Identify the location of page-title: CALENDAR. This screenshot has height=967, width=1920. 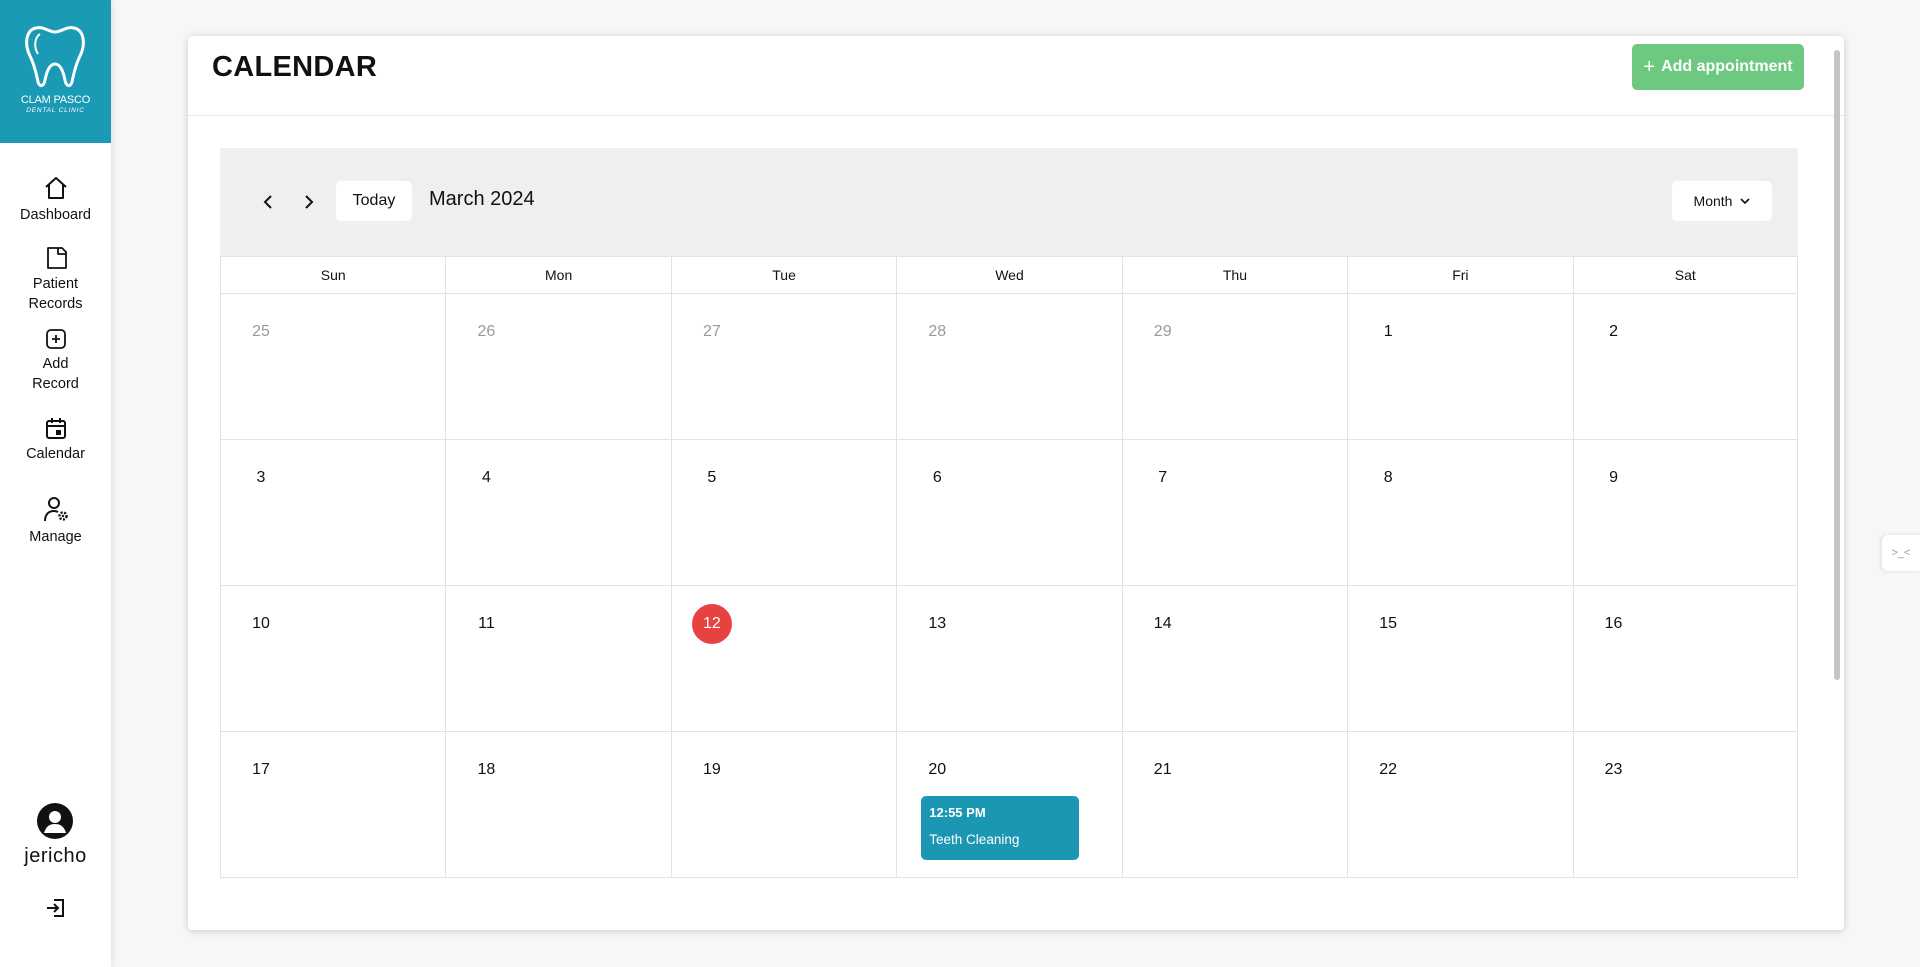
(295, 67).